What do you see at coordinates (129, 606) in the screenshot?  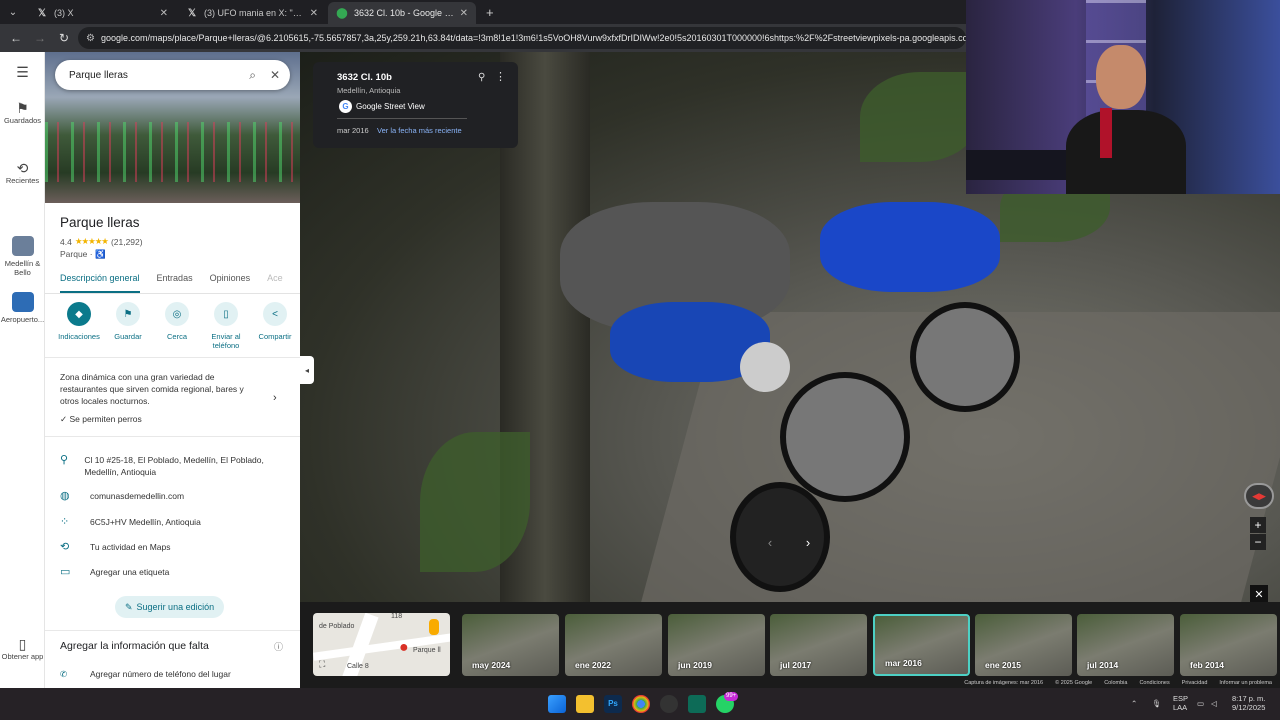 I see `pencil-icon: ✎` at bounding box center [129, 606].